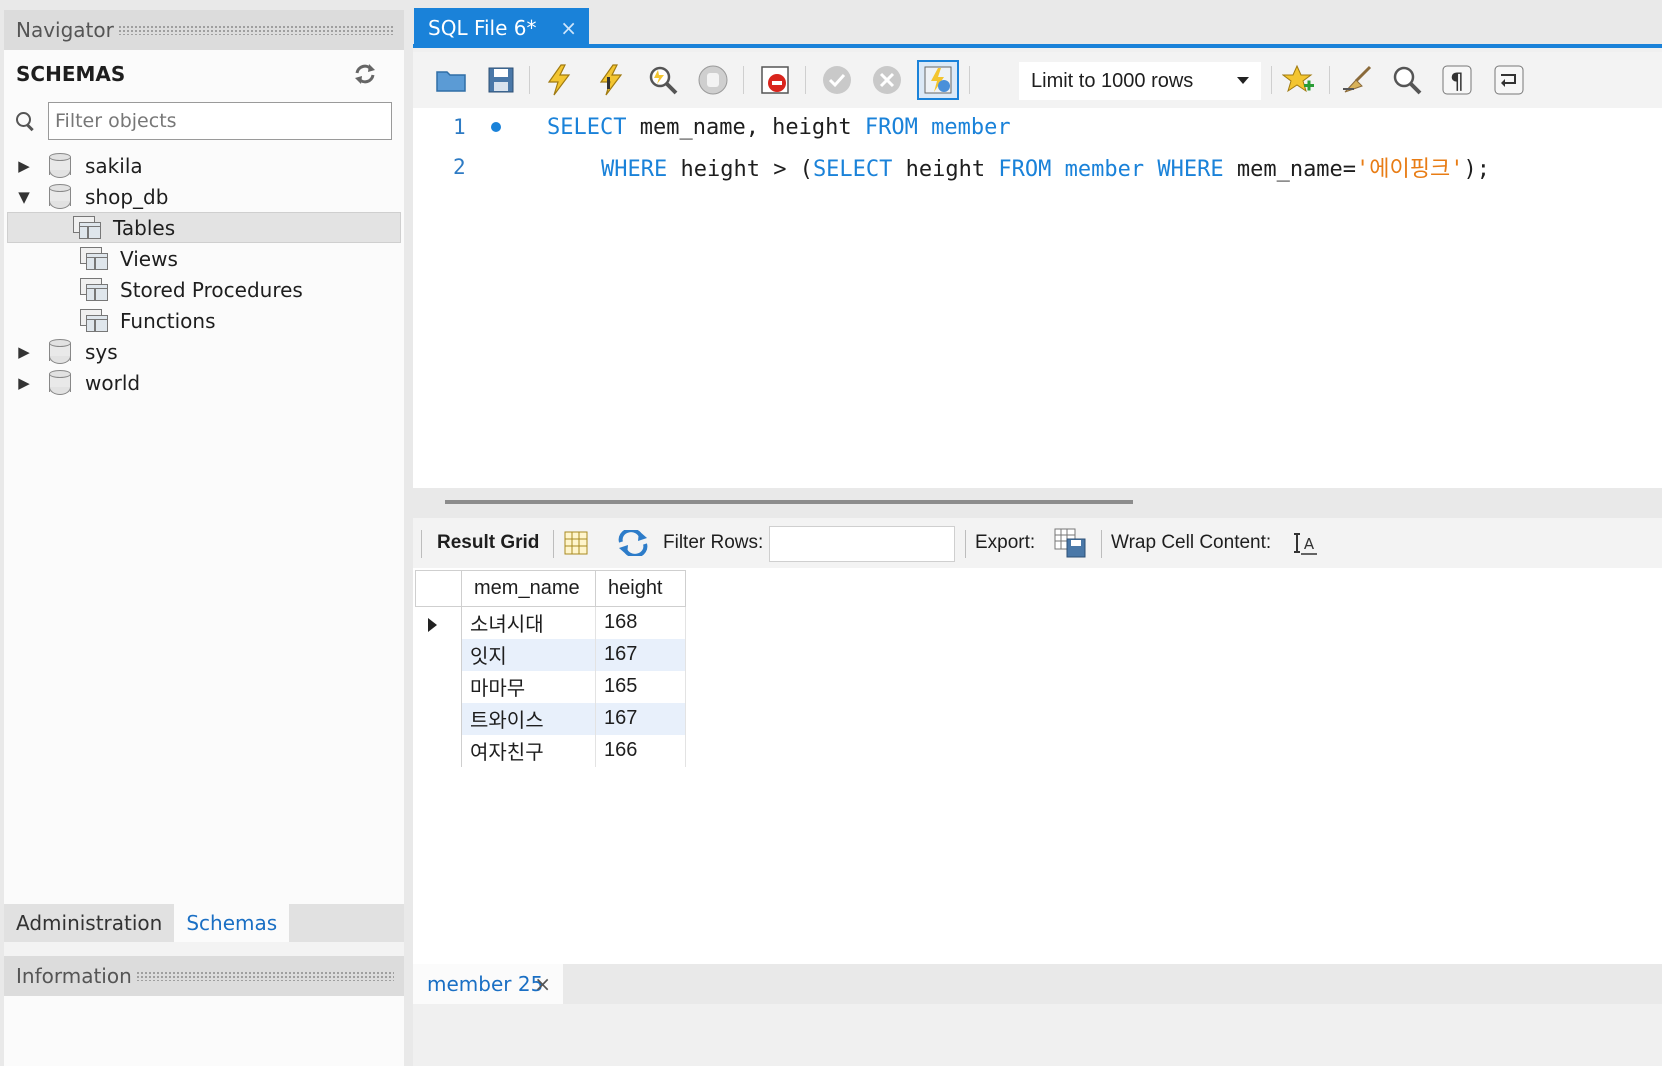 This screenshot has height=1066, width=1662. Describe the element at coordinates (862, 544) in the screenshot. I see `filter-rows-input` at that location.